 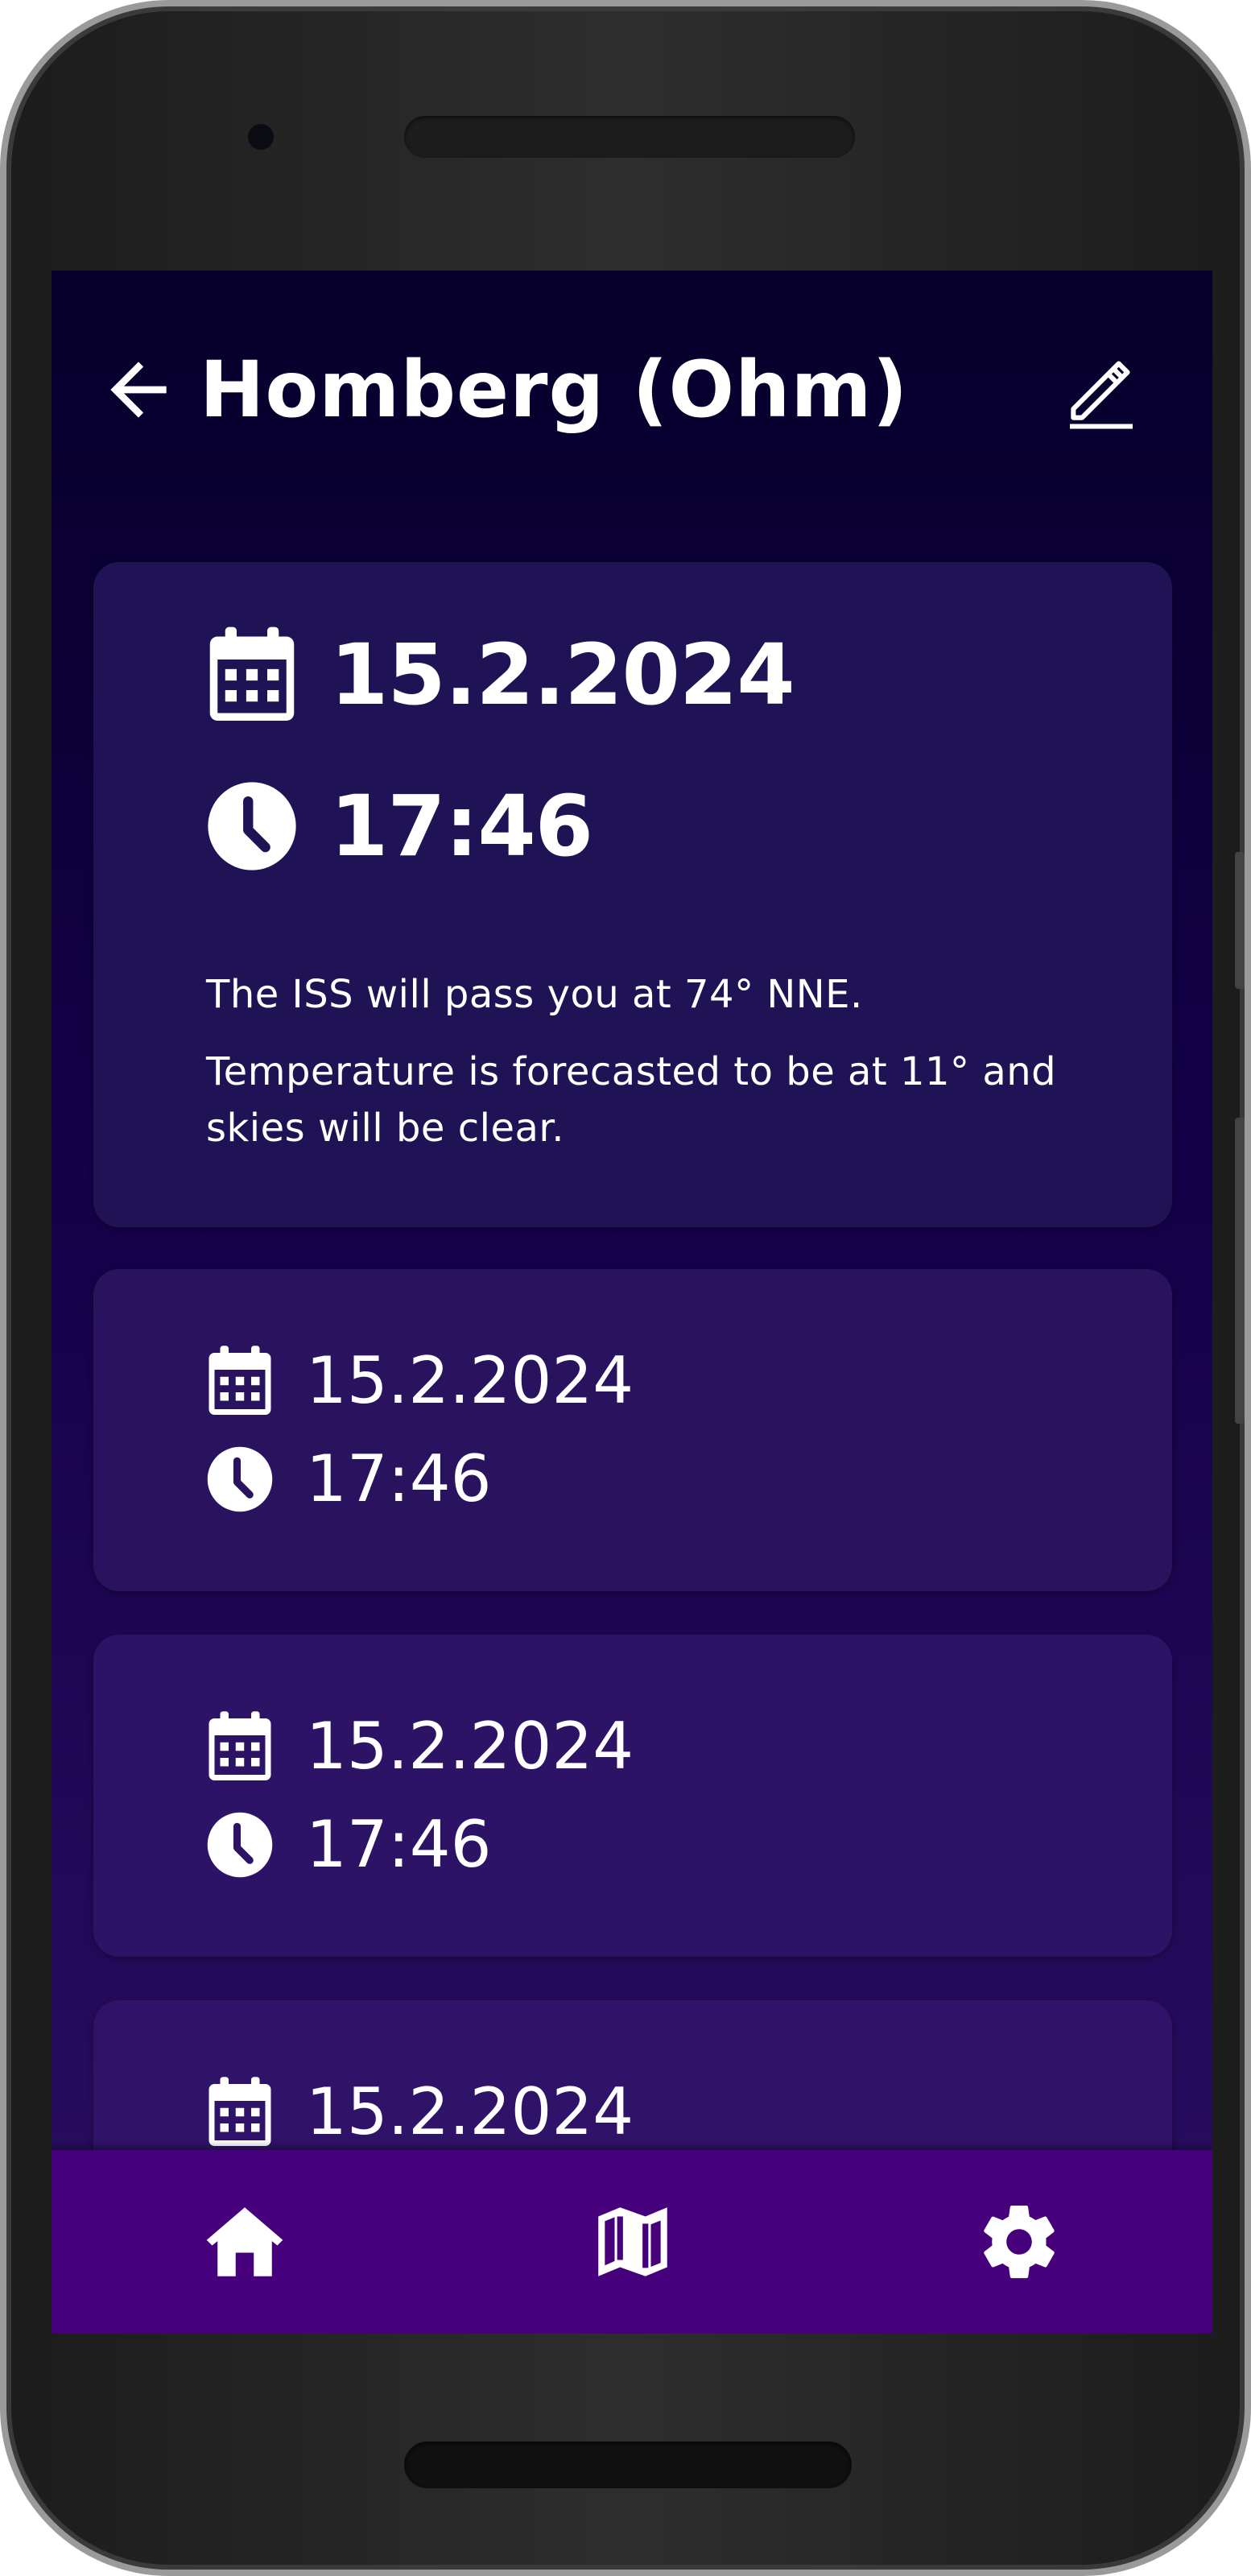 What do you see at coordinates (1240, 921) in the screenshot?
I see `volume-button` at bounding box center [1240, 921].